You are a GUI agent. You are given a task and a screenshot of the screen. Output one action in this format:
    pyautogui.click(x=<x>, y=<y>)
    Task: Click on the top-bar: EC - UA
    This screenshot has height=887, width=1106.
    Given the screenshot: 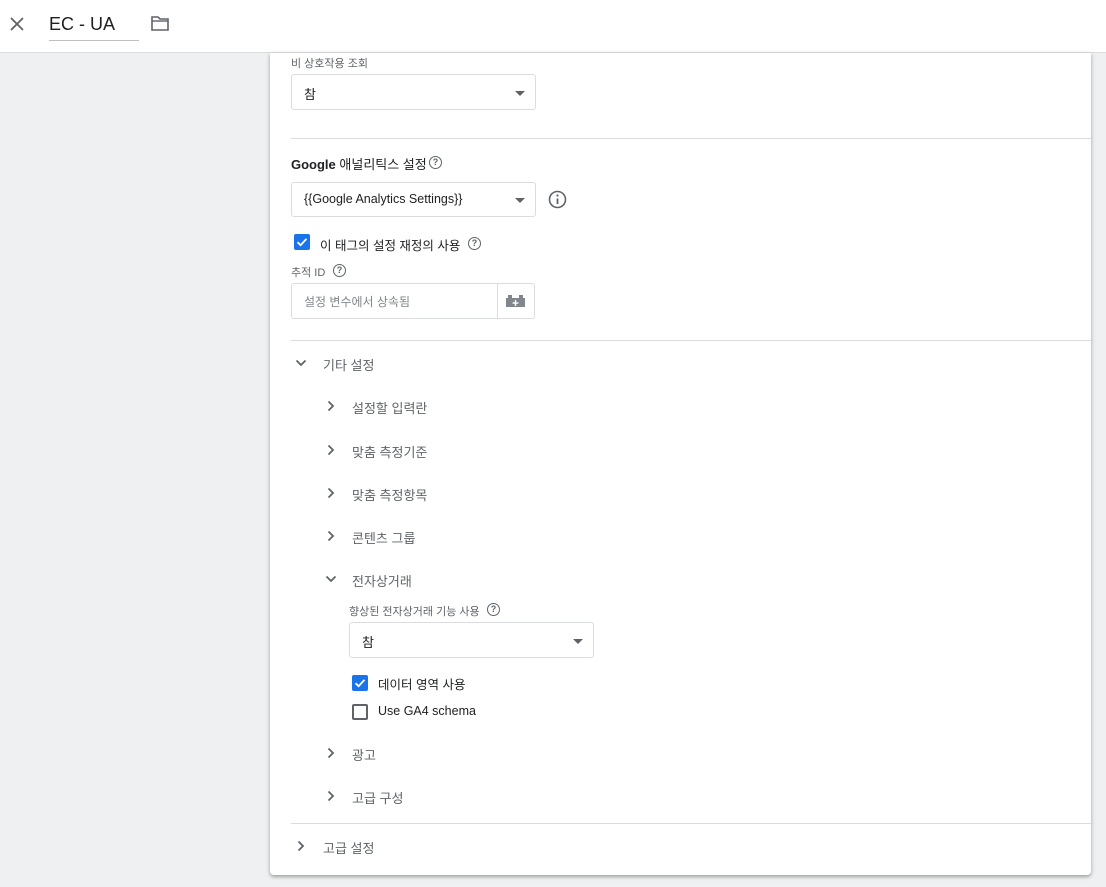 What is the action you would take?
    pyautogui.click(x=553, y=26)
    